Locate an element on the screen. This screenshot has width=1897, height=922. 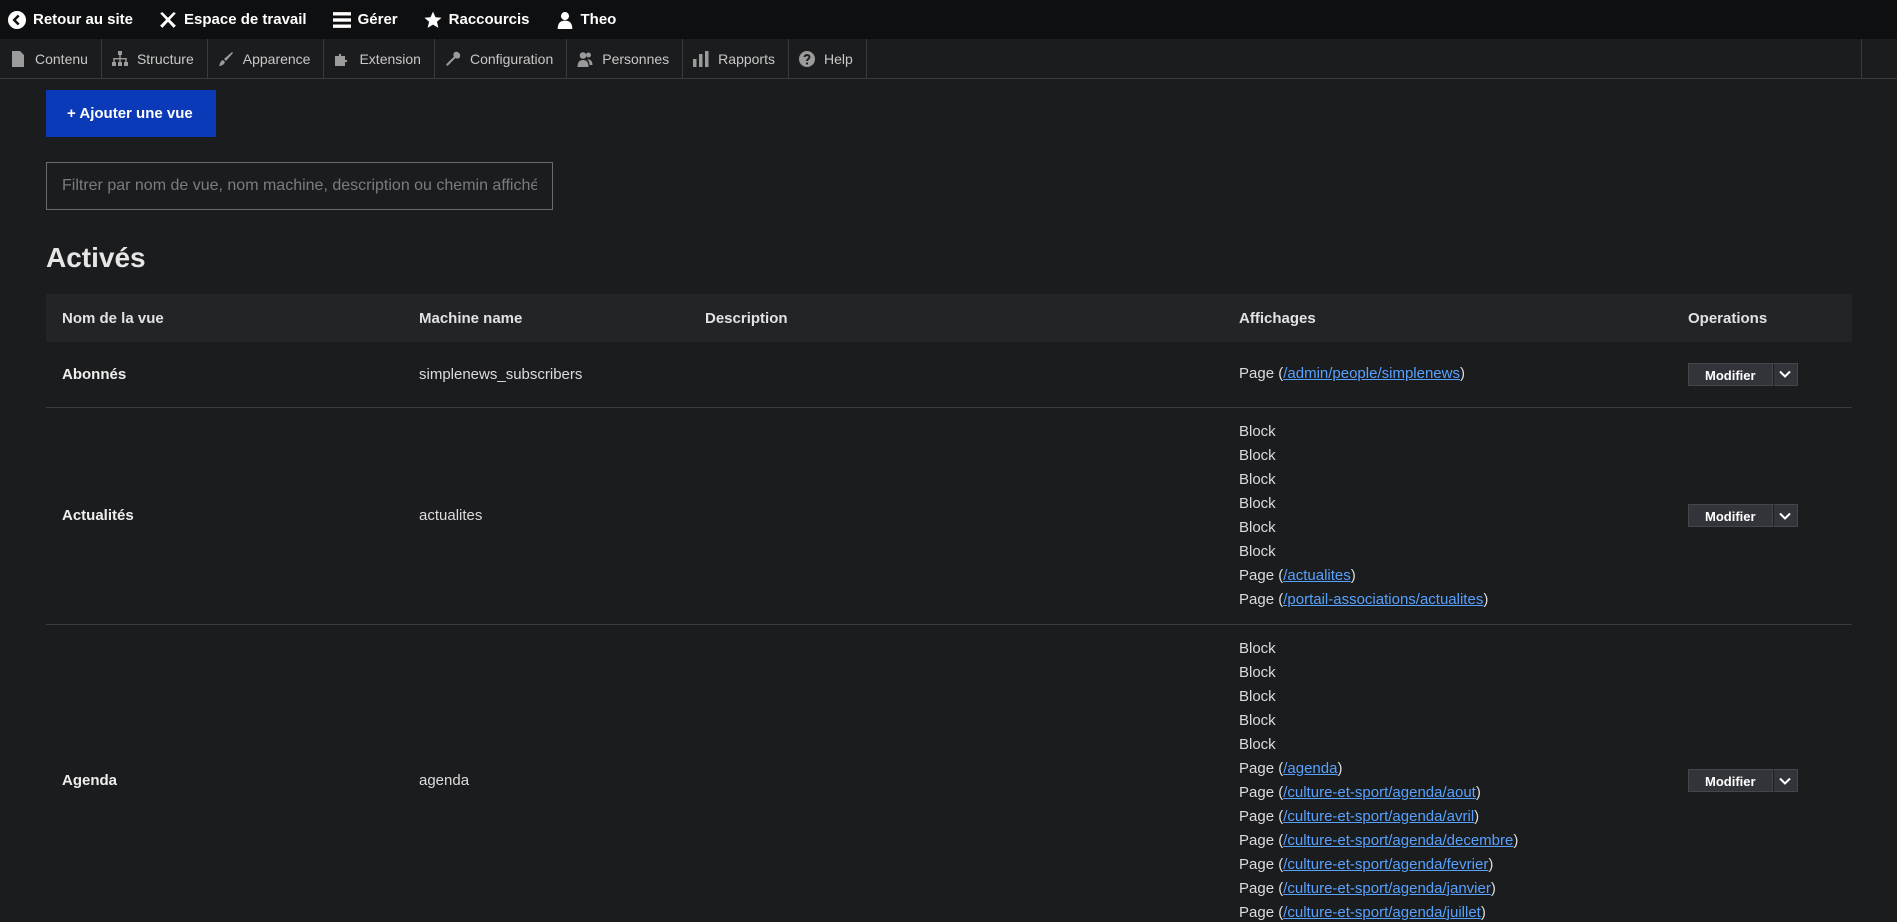
brush-icon is located at coordinates (225, 58).